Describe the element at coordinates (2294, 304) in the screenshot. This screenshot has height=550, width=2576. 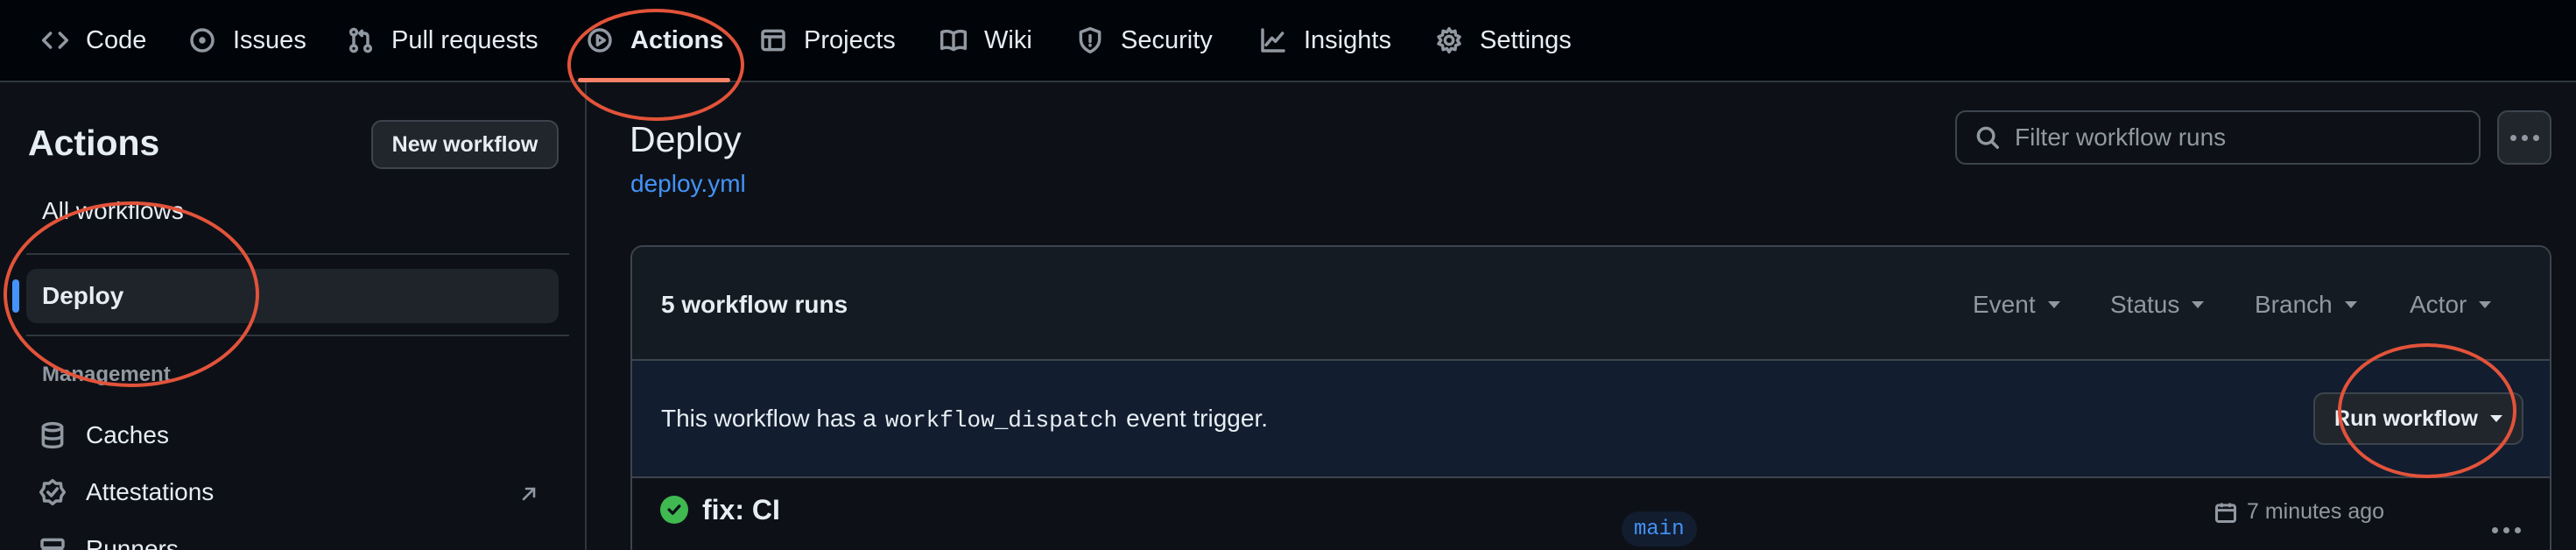
I see `dropdown-label: Branch` at that location.